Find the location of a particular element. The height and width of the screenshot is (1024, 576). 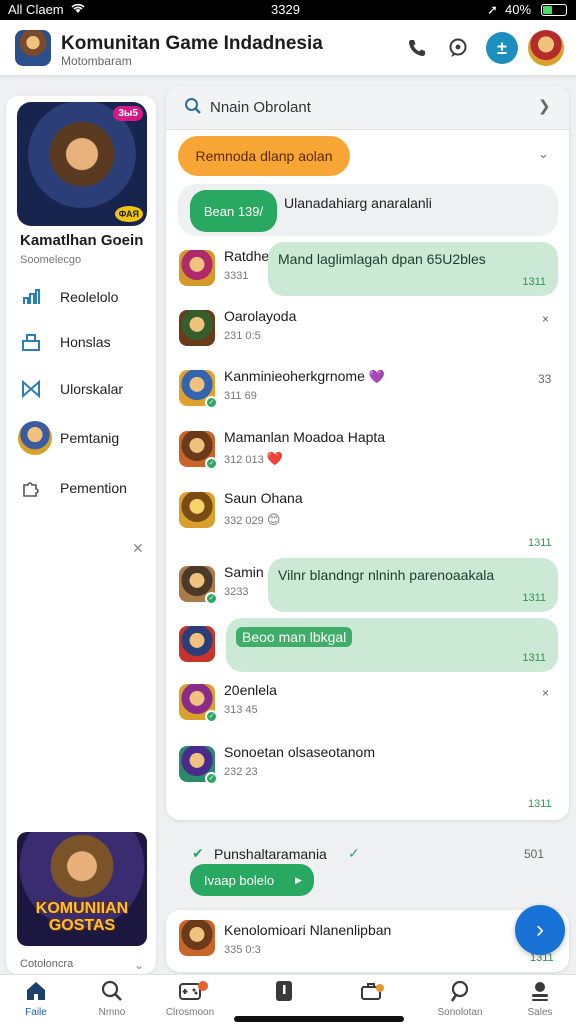

status-card-count: 501 is located at coordinates (534, 854).